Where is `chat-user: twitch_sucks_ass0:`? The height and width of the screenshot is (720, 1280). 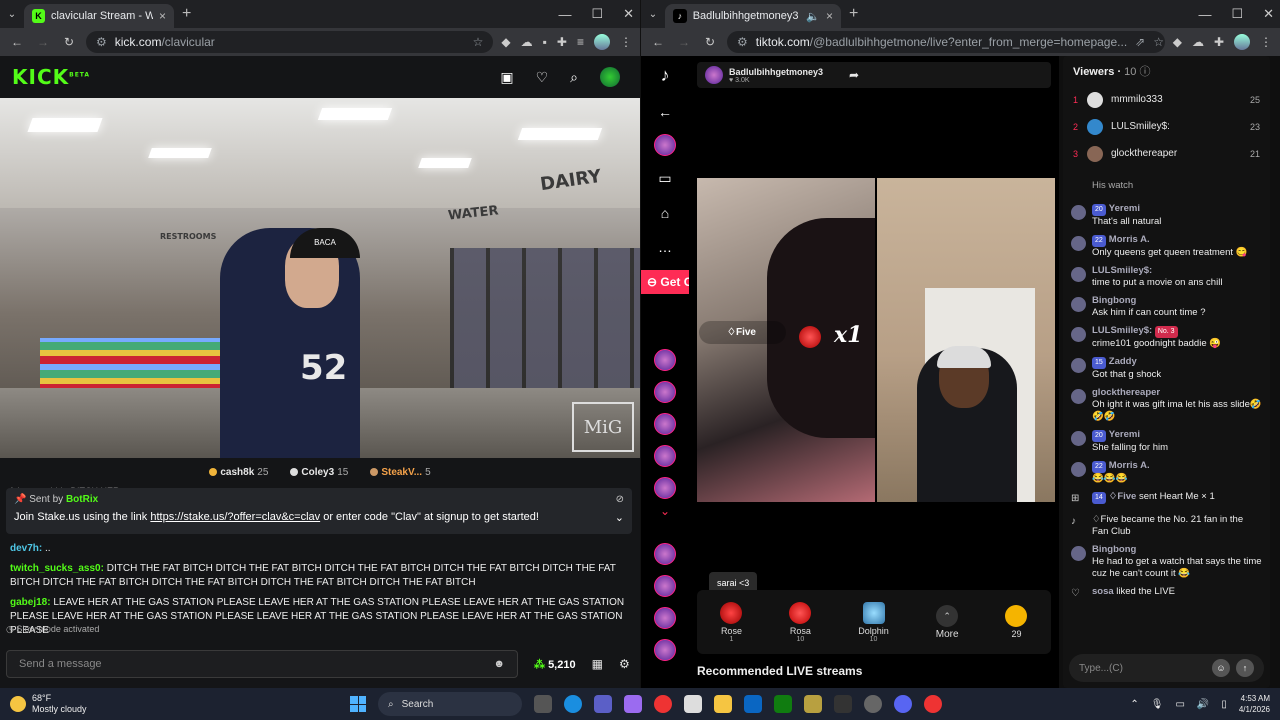
chat-user: twitch_sucks_ass0: is located at coordinates (57, 568).